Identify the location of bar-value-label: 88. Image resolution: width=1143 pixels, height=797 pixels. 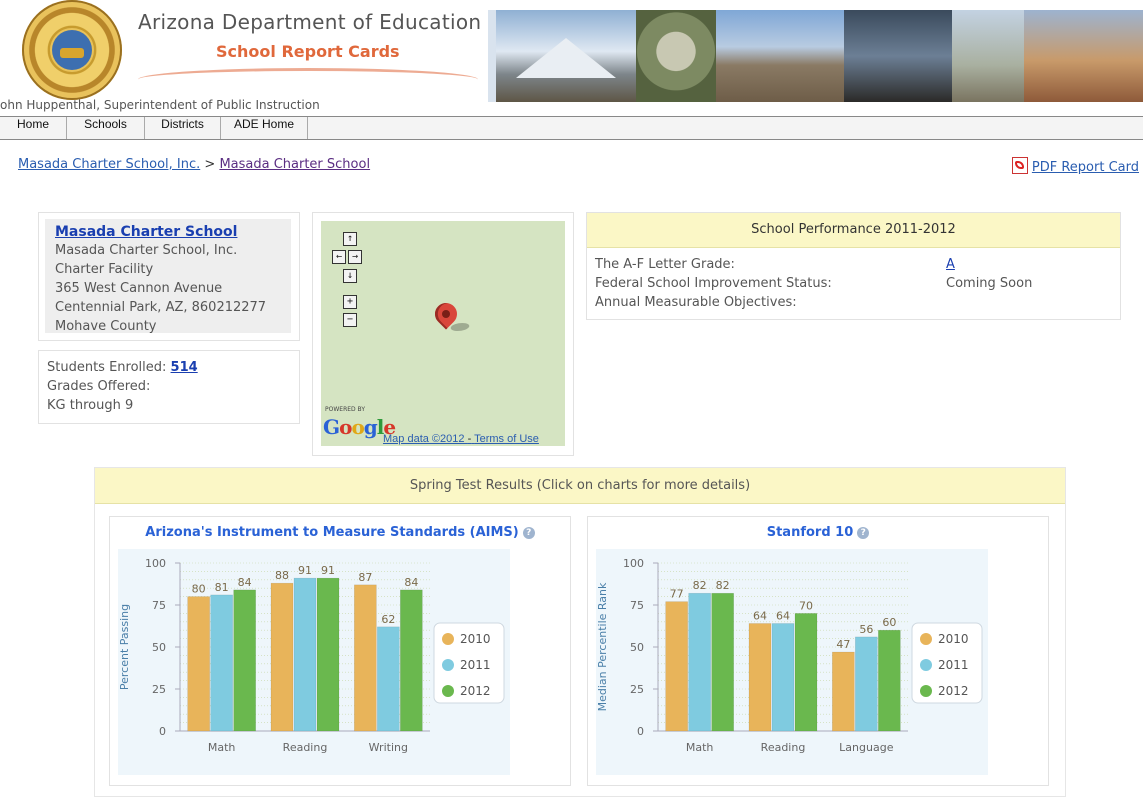
(282, 575).